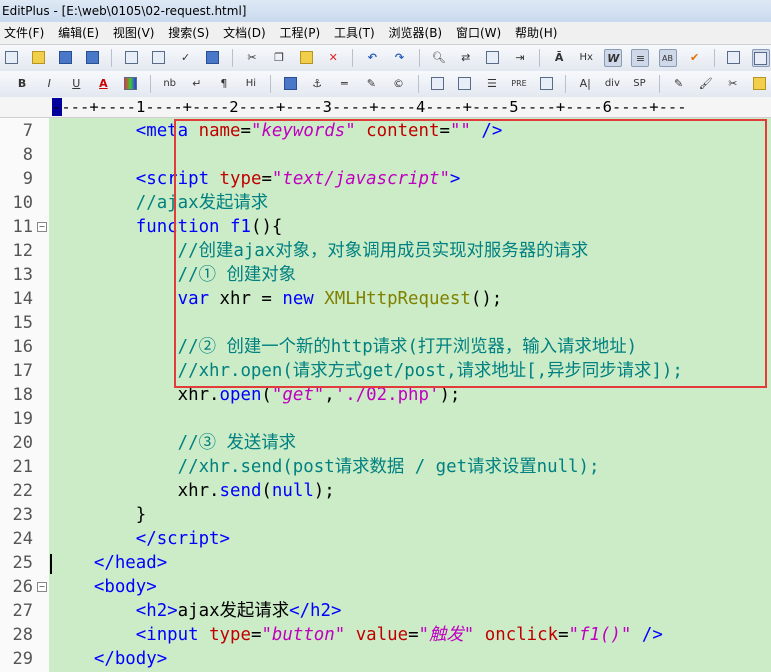  What do you see at coordinates (534, 33) in the screenshot?
I see `menu-help: 帮助(H)` at bounding box center [534, 33].